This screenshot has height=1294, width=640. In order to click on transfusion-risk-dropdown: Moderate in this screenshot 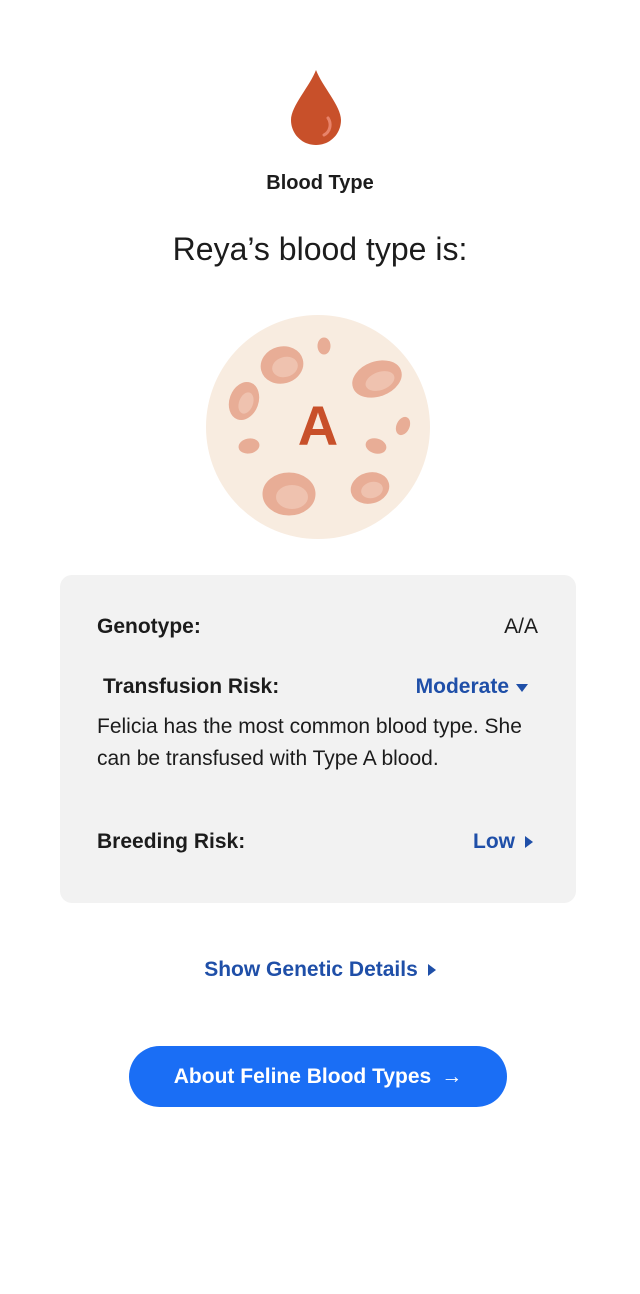, I will do `click(472, 687)`.